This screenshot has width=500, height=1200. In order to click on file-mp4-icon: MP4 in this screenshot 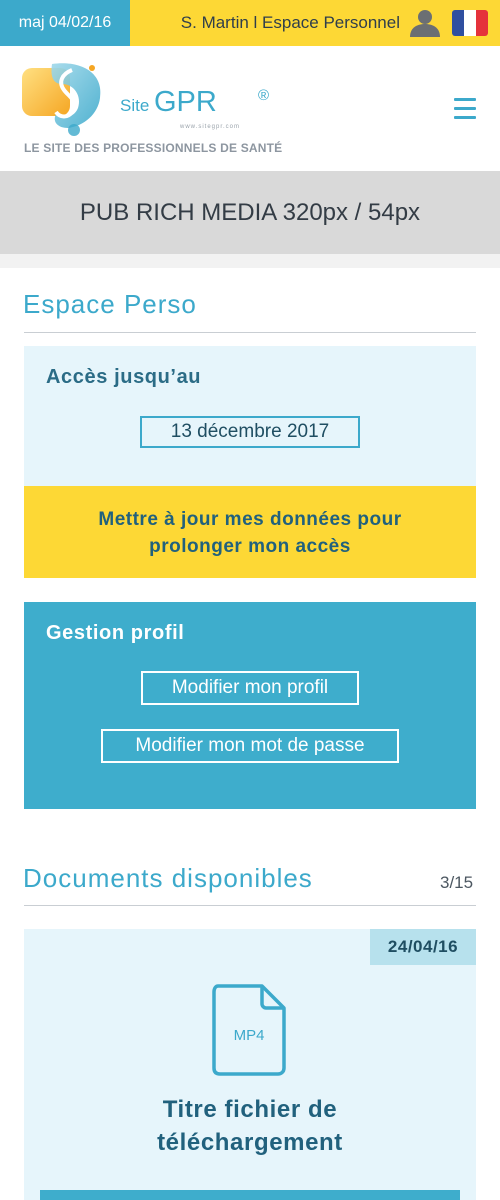, I will do `click(249, 1030)`.